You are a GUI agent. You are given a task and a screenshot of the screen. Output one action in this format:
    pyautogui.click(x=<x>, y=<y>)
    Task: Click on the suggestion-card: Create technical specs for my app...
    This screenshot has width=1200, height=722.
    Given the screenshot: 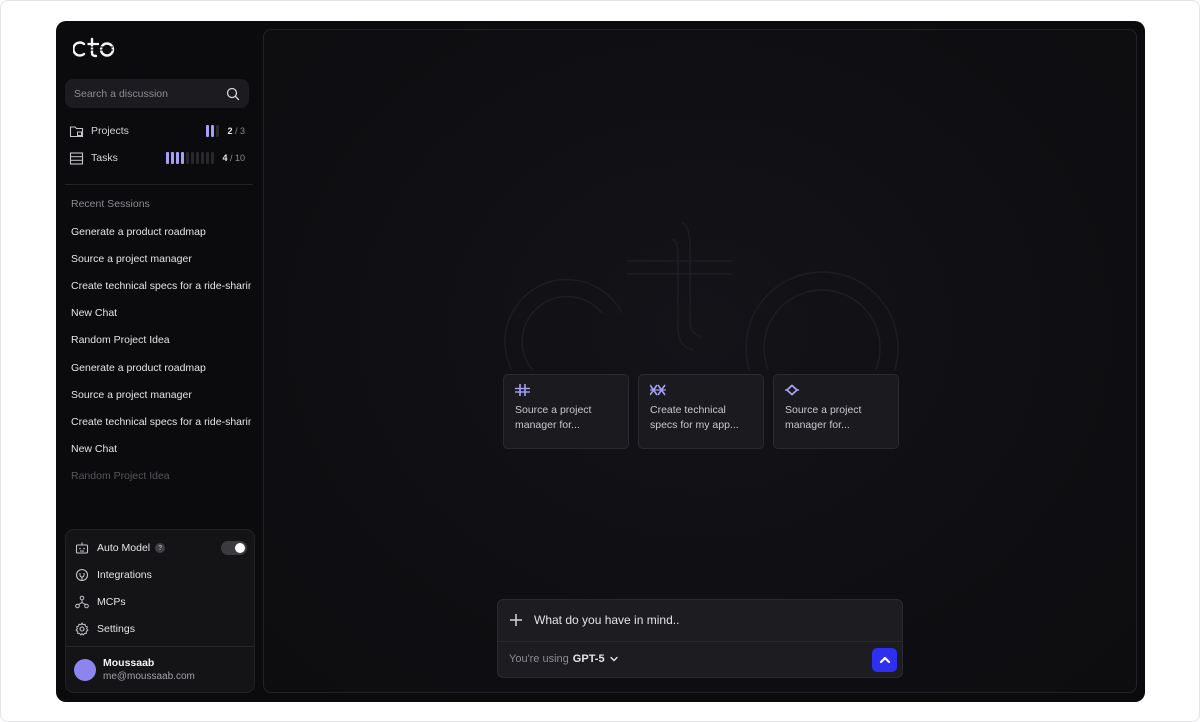 What is the action you would take?
    pyautogui.click(x=701, y=411)
    